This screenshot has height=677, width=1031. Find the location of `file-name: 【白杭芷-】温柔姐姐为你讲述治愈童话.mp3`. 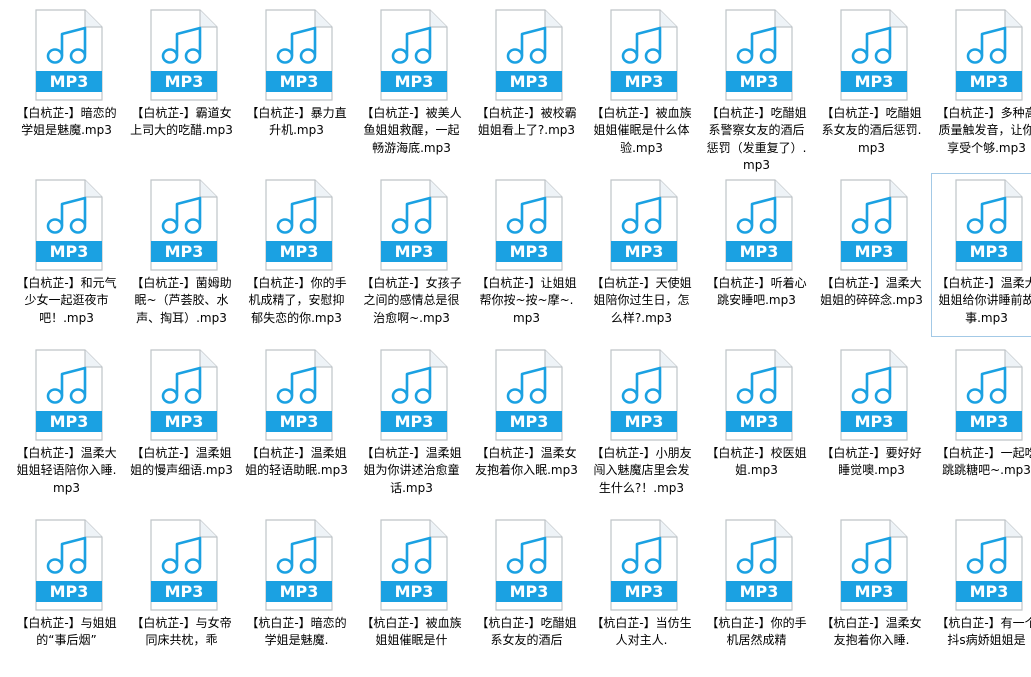

file-name: 【白杭芷-】温柔姐姐为你讲述治愈童话.mp3 is located at coordinates (411, 470).